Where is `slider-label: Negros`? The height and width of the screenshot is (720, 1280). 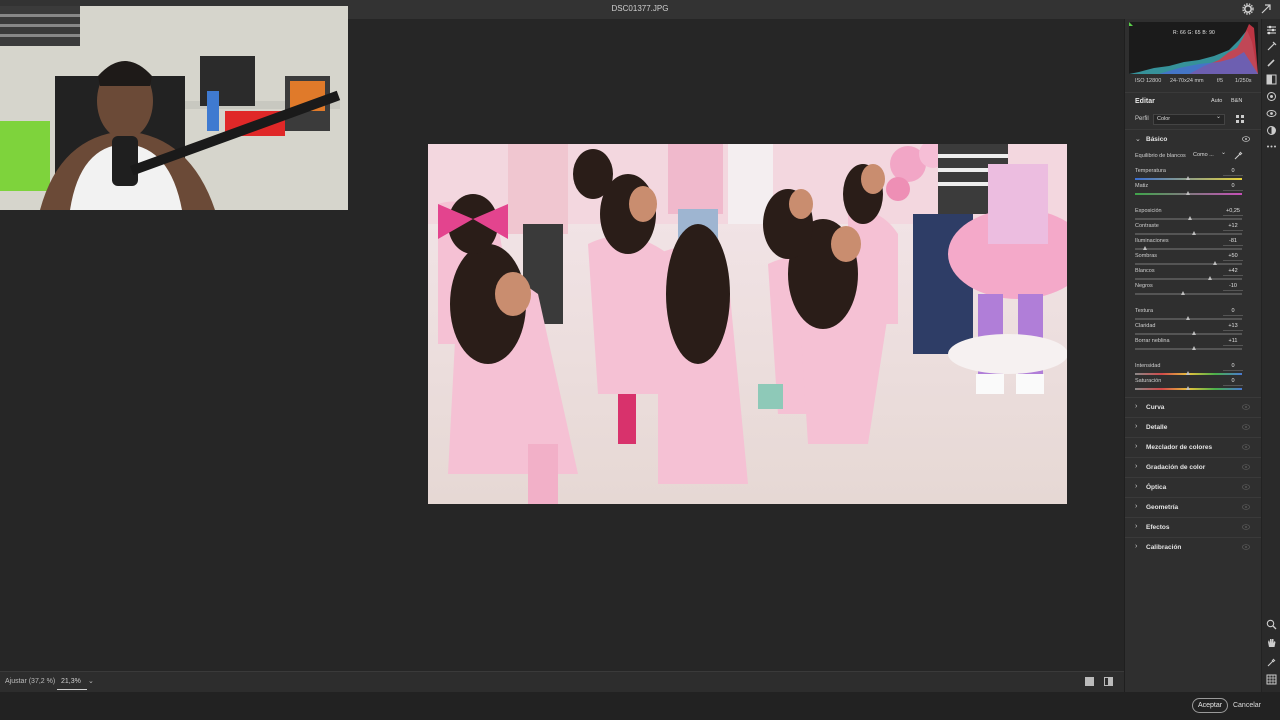 slider-label: Negros is located at coordinates (1144, 286).